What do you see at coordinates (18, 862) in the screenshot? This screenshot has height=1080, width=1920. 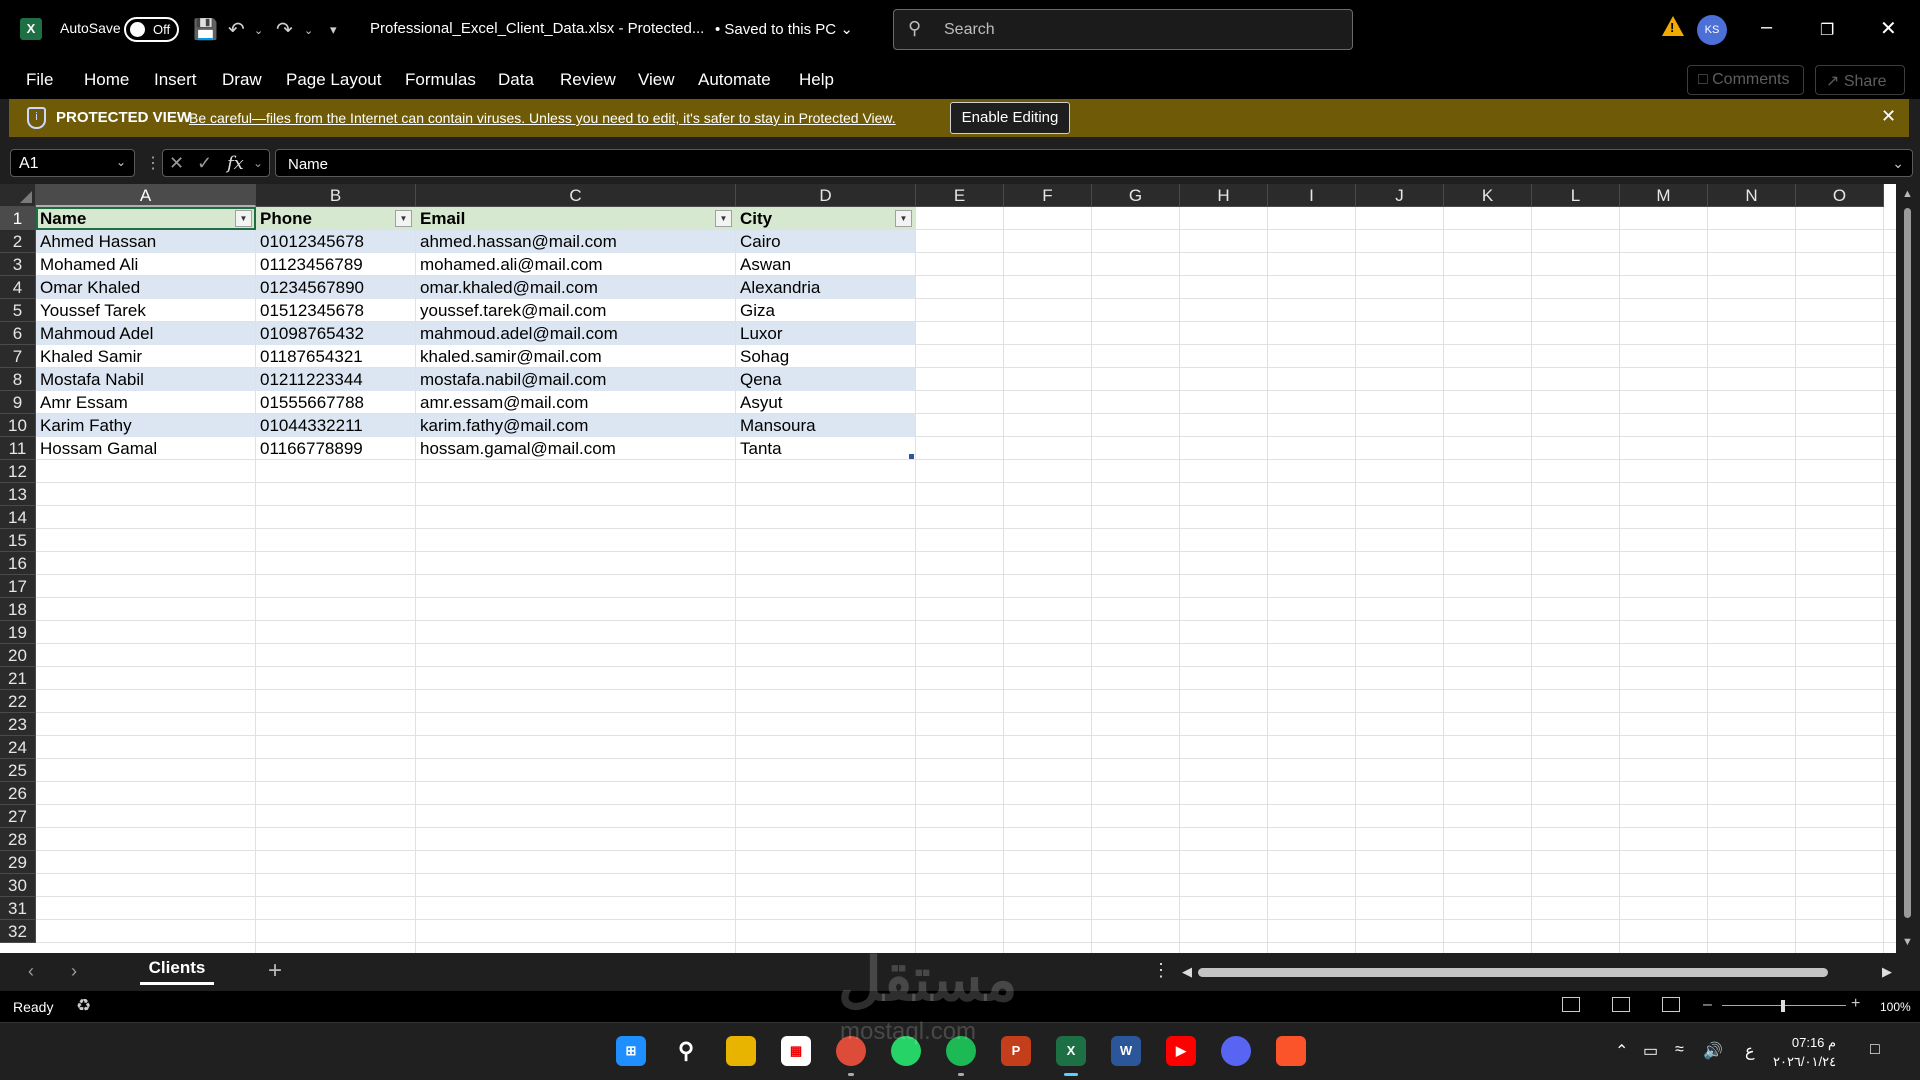 I see `row-header-29: 29` at bounding box center [18, 862].